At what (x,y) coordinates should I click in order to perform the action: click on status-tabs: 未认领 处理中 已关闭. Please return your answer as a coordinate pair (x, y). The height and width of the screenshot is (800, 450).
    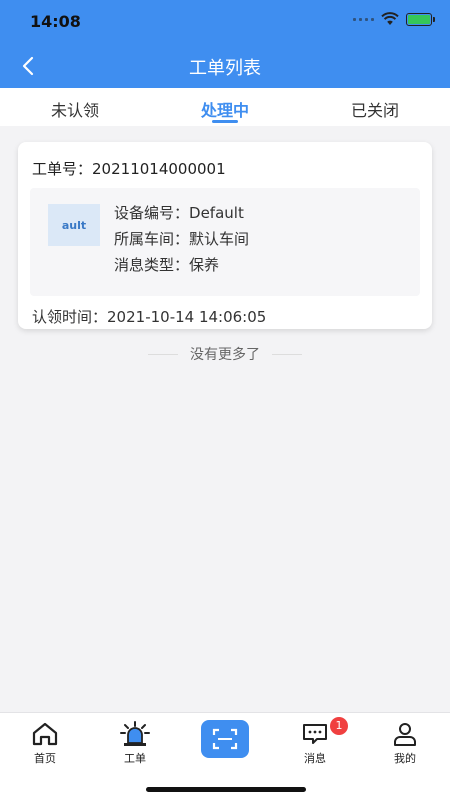
    Looking at the image, I should click on (225, 107).